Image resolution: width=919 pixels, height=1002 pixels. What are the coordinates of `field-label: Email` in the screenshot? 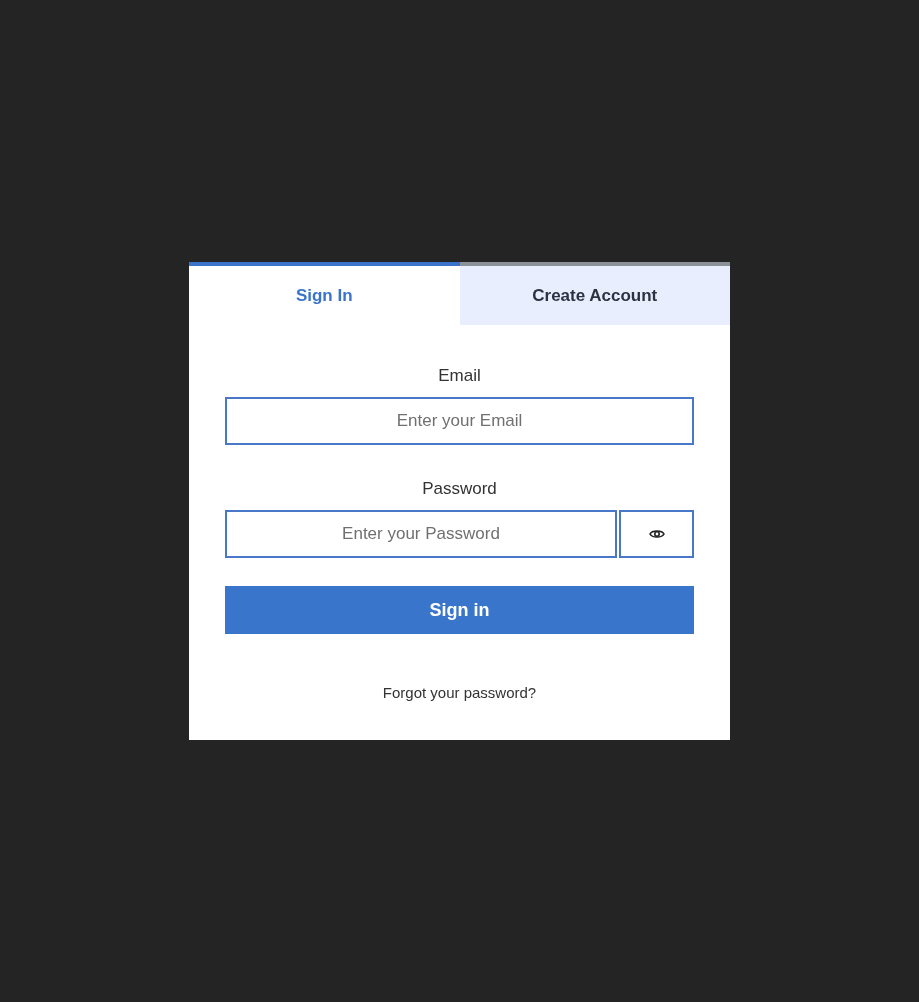 It's located at (459, 376).